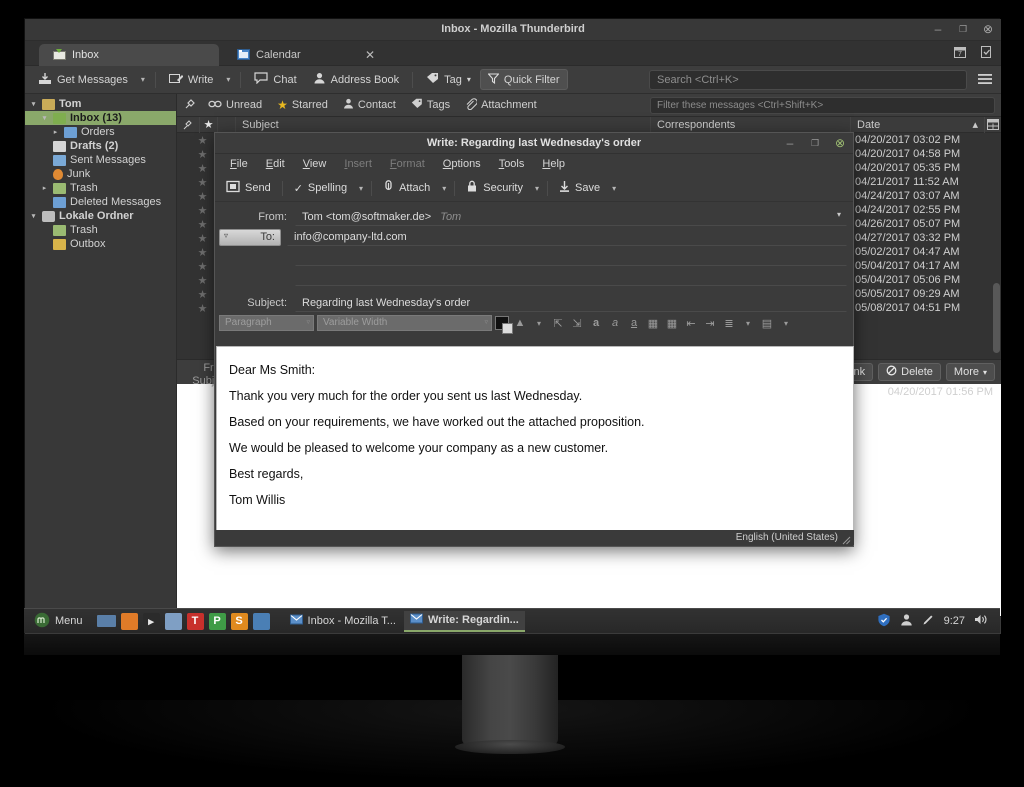  I want to click on write-button: Write, so click(191, 79).